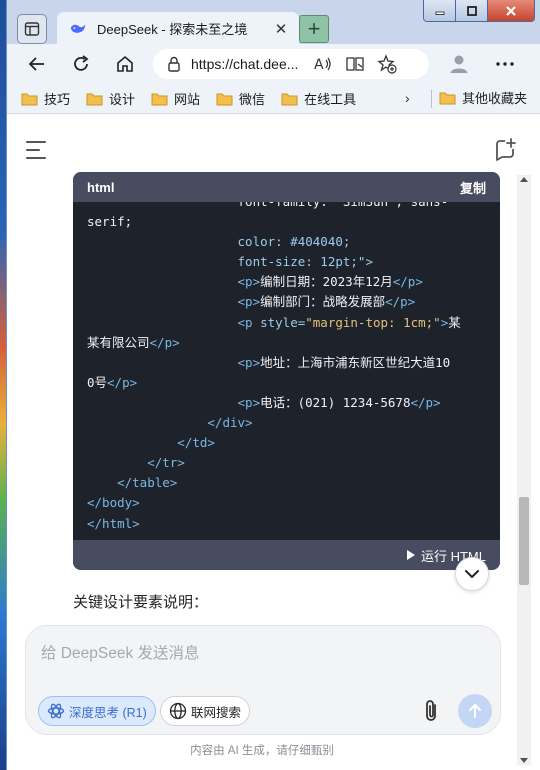 This screenshot has height=770, width=540. I want to click on code-line: <p>编制日期：2023年12月</p>, so click(293, 282).